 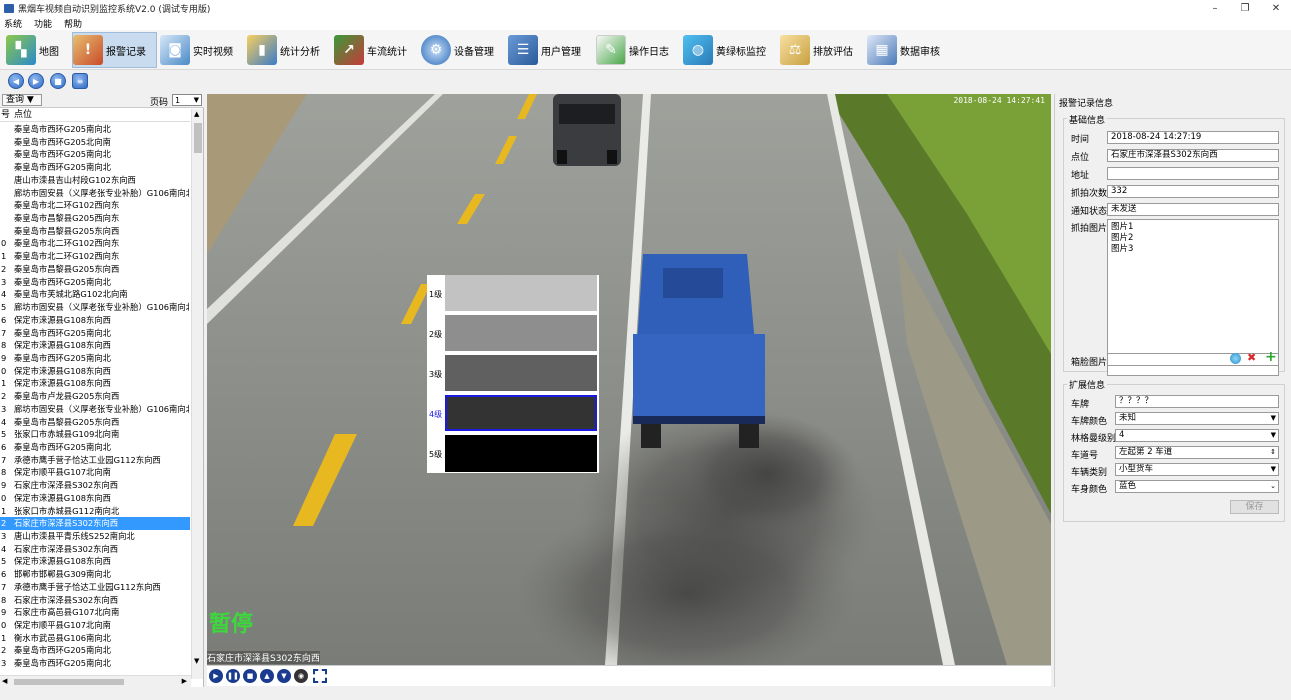 I want to click on list-item: 3 廊坊市固安县（义厚老张专业补胎）G106南向北, so click(x=95, y=409).